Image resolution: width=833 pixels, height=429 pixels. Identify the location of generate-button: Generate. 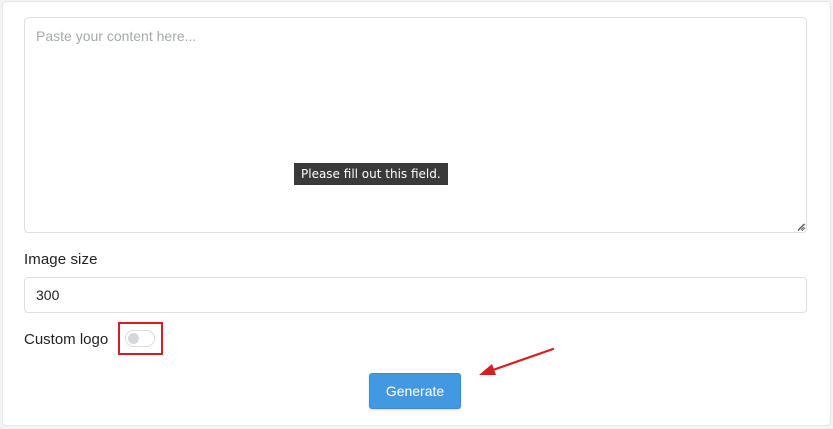
(415, 391).